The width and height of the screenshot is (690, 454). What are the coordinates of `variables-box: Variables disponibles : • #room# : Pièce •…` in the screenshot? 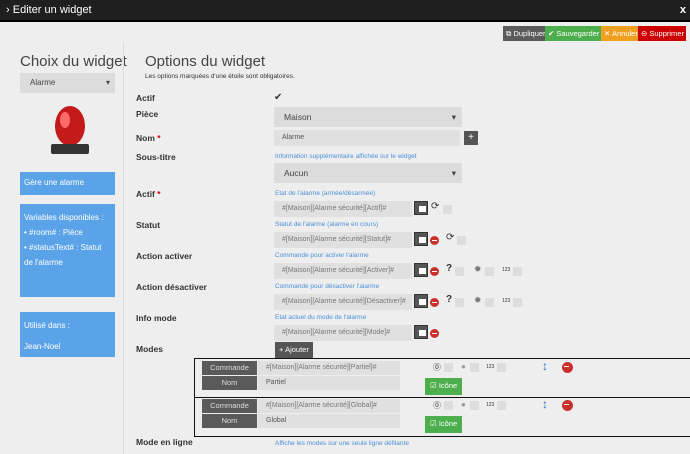 It's located at (67, 250).